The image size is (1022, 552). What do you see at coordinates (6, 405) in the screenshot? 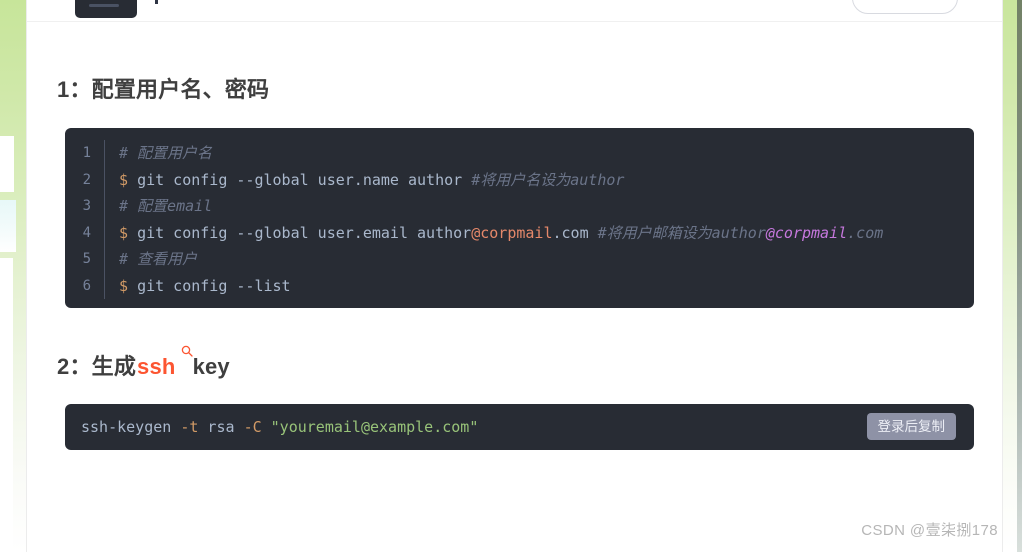
I see `rail-panel-lower` at bounding box center [6, 405].